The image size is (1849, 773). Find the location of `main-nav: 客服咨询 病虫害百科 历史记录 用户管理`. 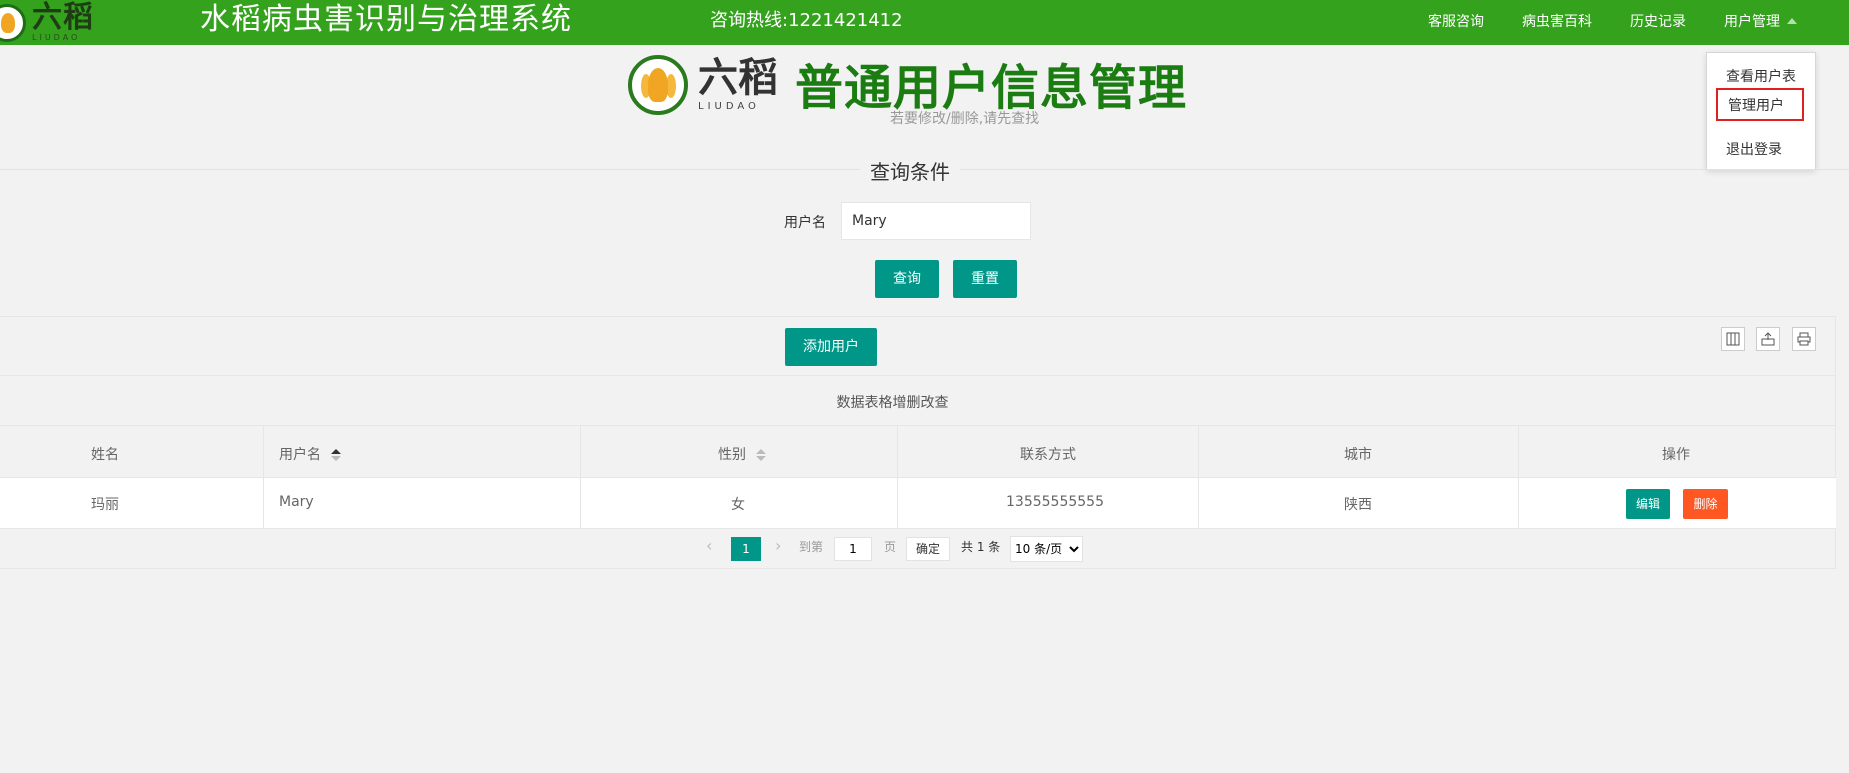

main-nav: 客服咨询 病虫害百科 历史记录 用户管理 is located at coordinates (1619, 21).